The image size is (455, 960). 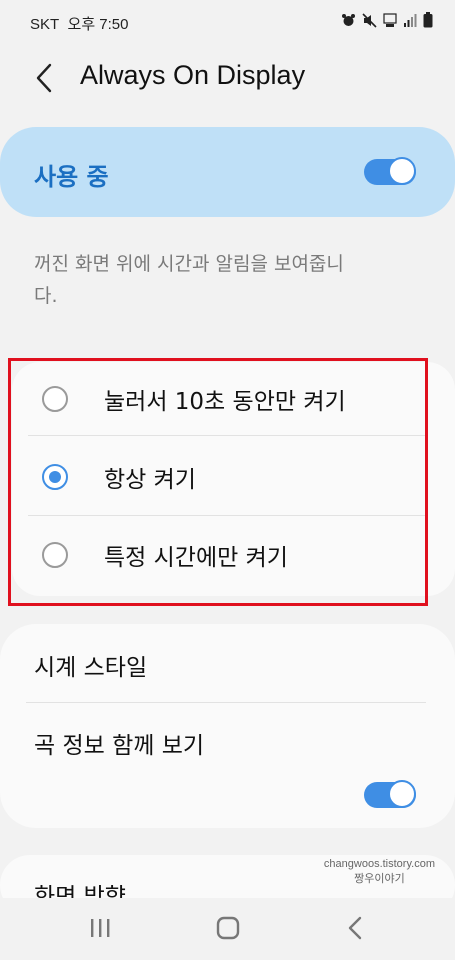 I want to click on option-label: 특정 시간에만 켜기, so click(x=196, y=558).